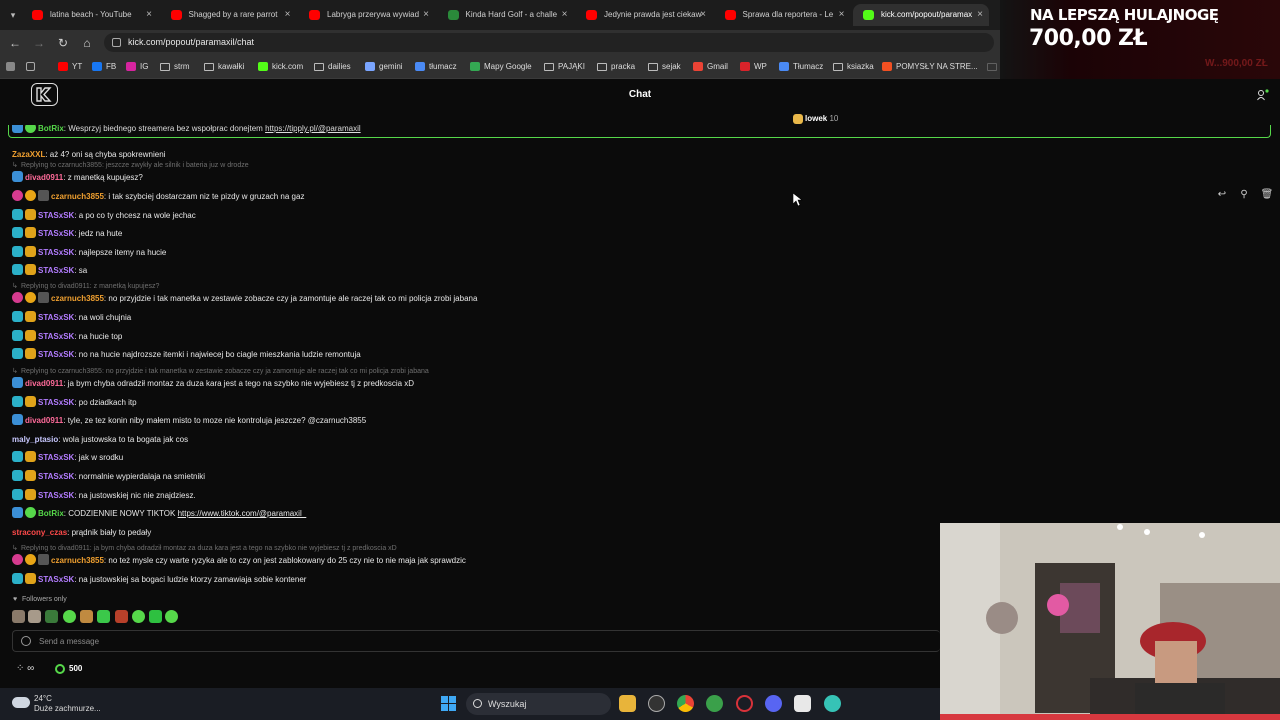 This screenshot has width=1280, height=720. I want to click on chat-message: STASxSK: jak w srodku, so click(67, 458).